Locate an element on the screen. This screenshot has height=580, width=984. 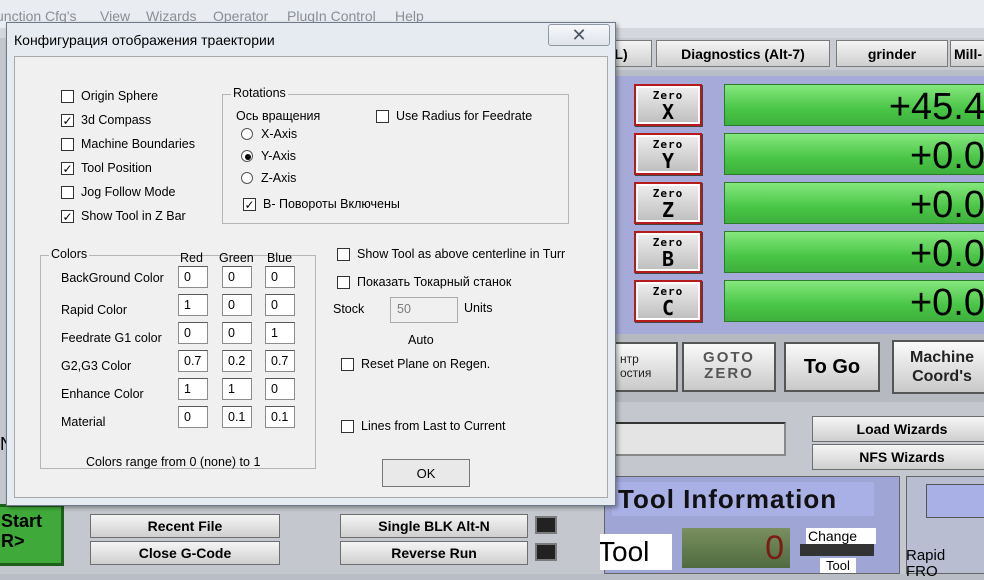
goto-zero-button: GOTO ZERO is located at coordinates (729, 367).